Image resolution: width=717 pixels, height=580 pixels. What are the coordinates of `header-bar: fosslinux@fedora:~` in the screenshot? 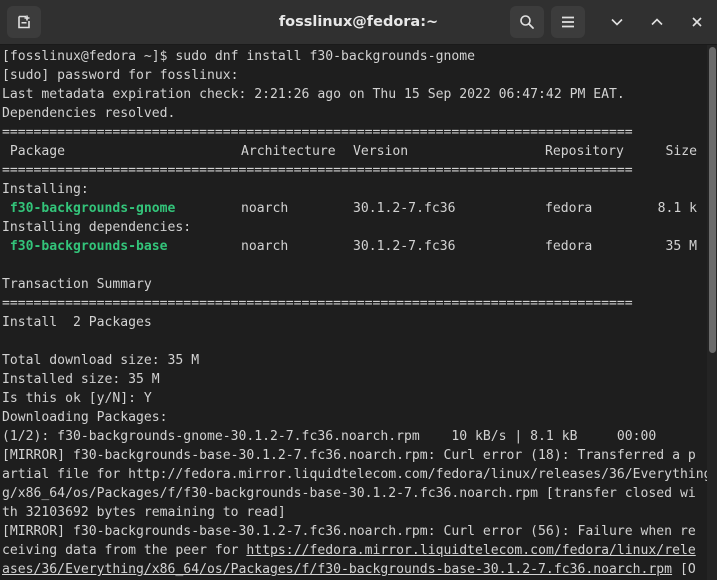 It's located at (358, 22).